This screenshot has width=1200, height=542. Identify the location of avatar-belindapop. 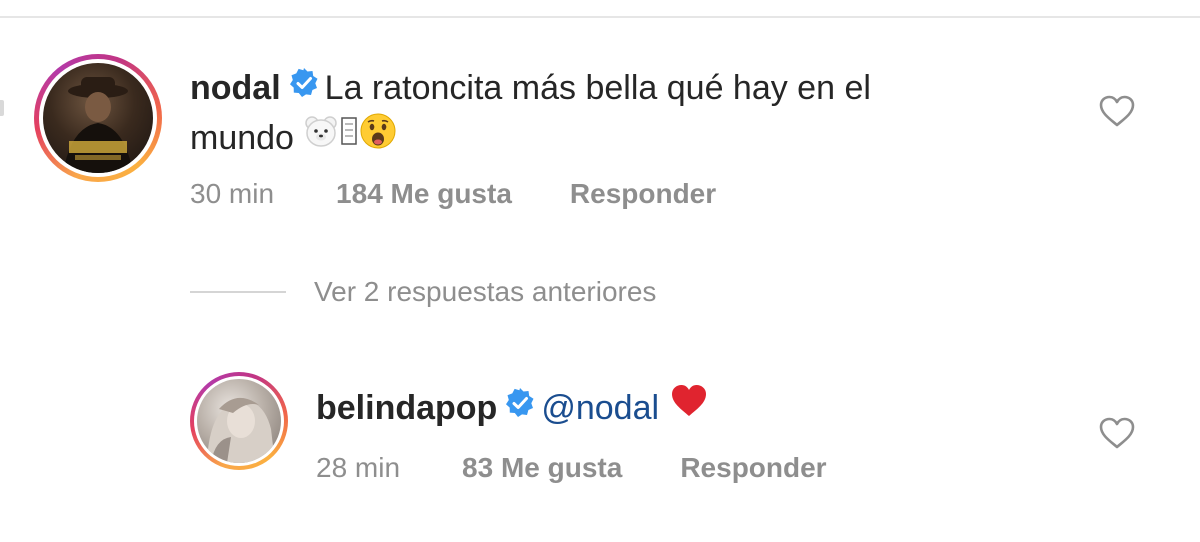
(239, 421).